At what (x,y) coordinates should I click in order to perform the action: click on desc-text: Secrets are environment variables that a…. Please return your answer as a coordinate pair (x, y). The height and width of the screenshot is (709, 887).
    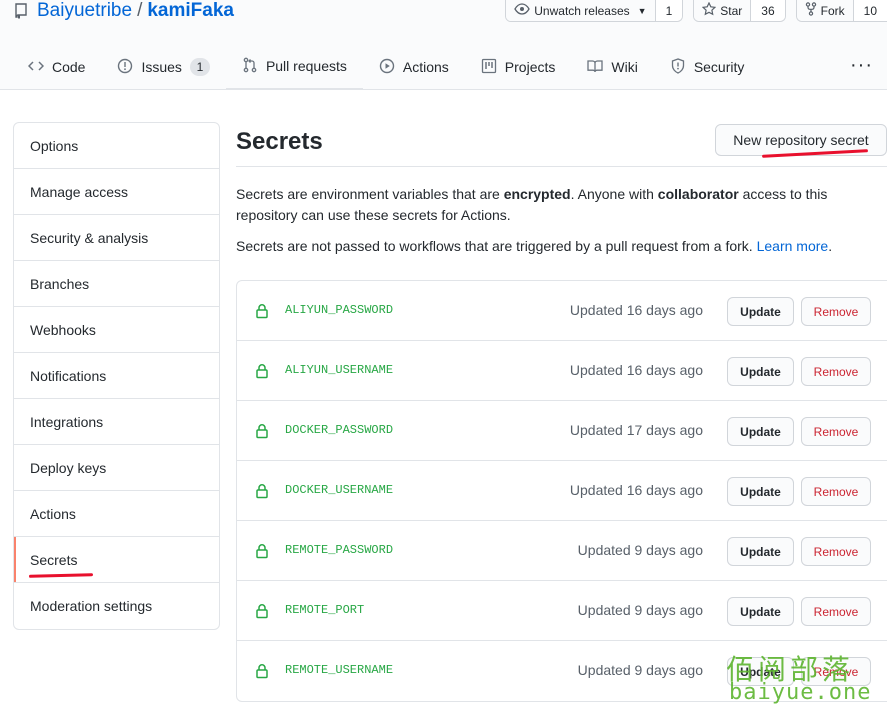
    Looking at the image, I should click on (370, 194).